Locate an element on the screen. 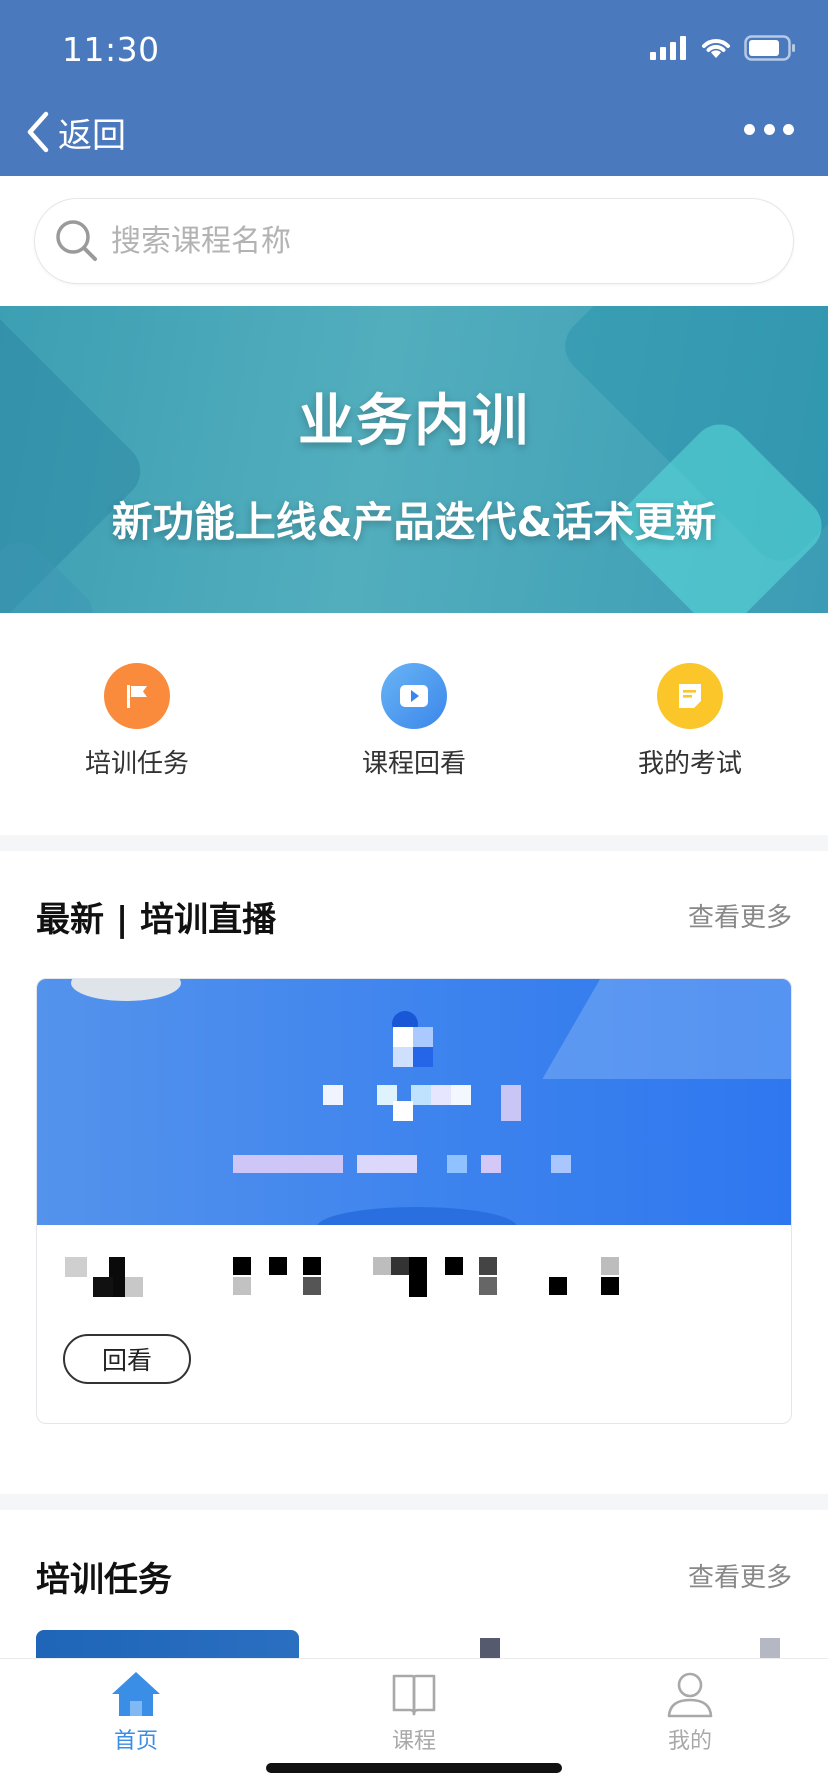  quick-action-label: 我的考试 is located at coordinates (689, 764).